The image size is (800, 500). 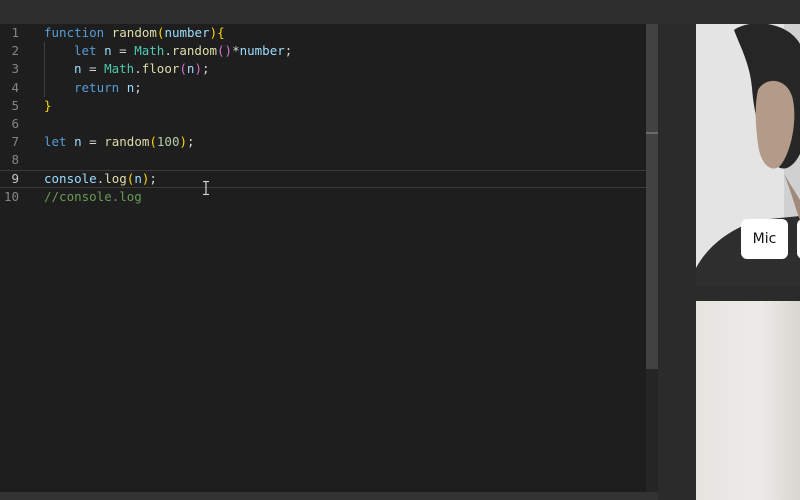 I want to click on line-number: 5, so click(x=15, y=105).